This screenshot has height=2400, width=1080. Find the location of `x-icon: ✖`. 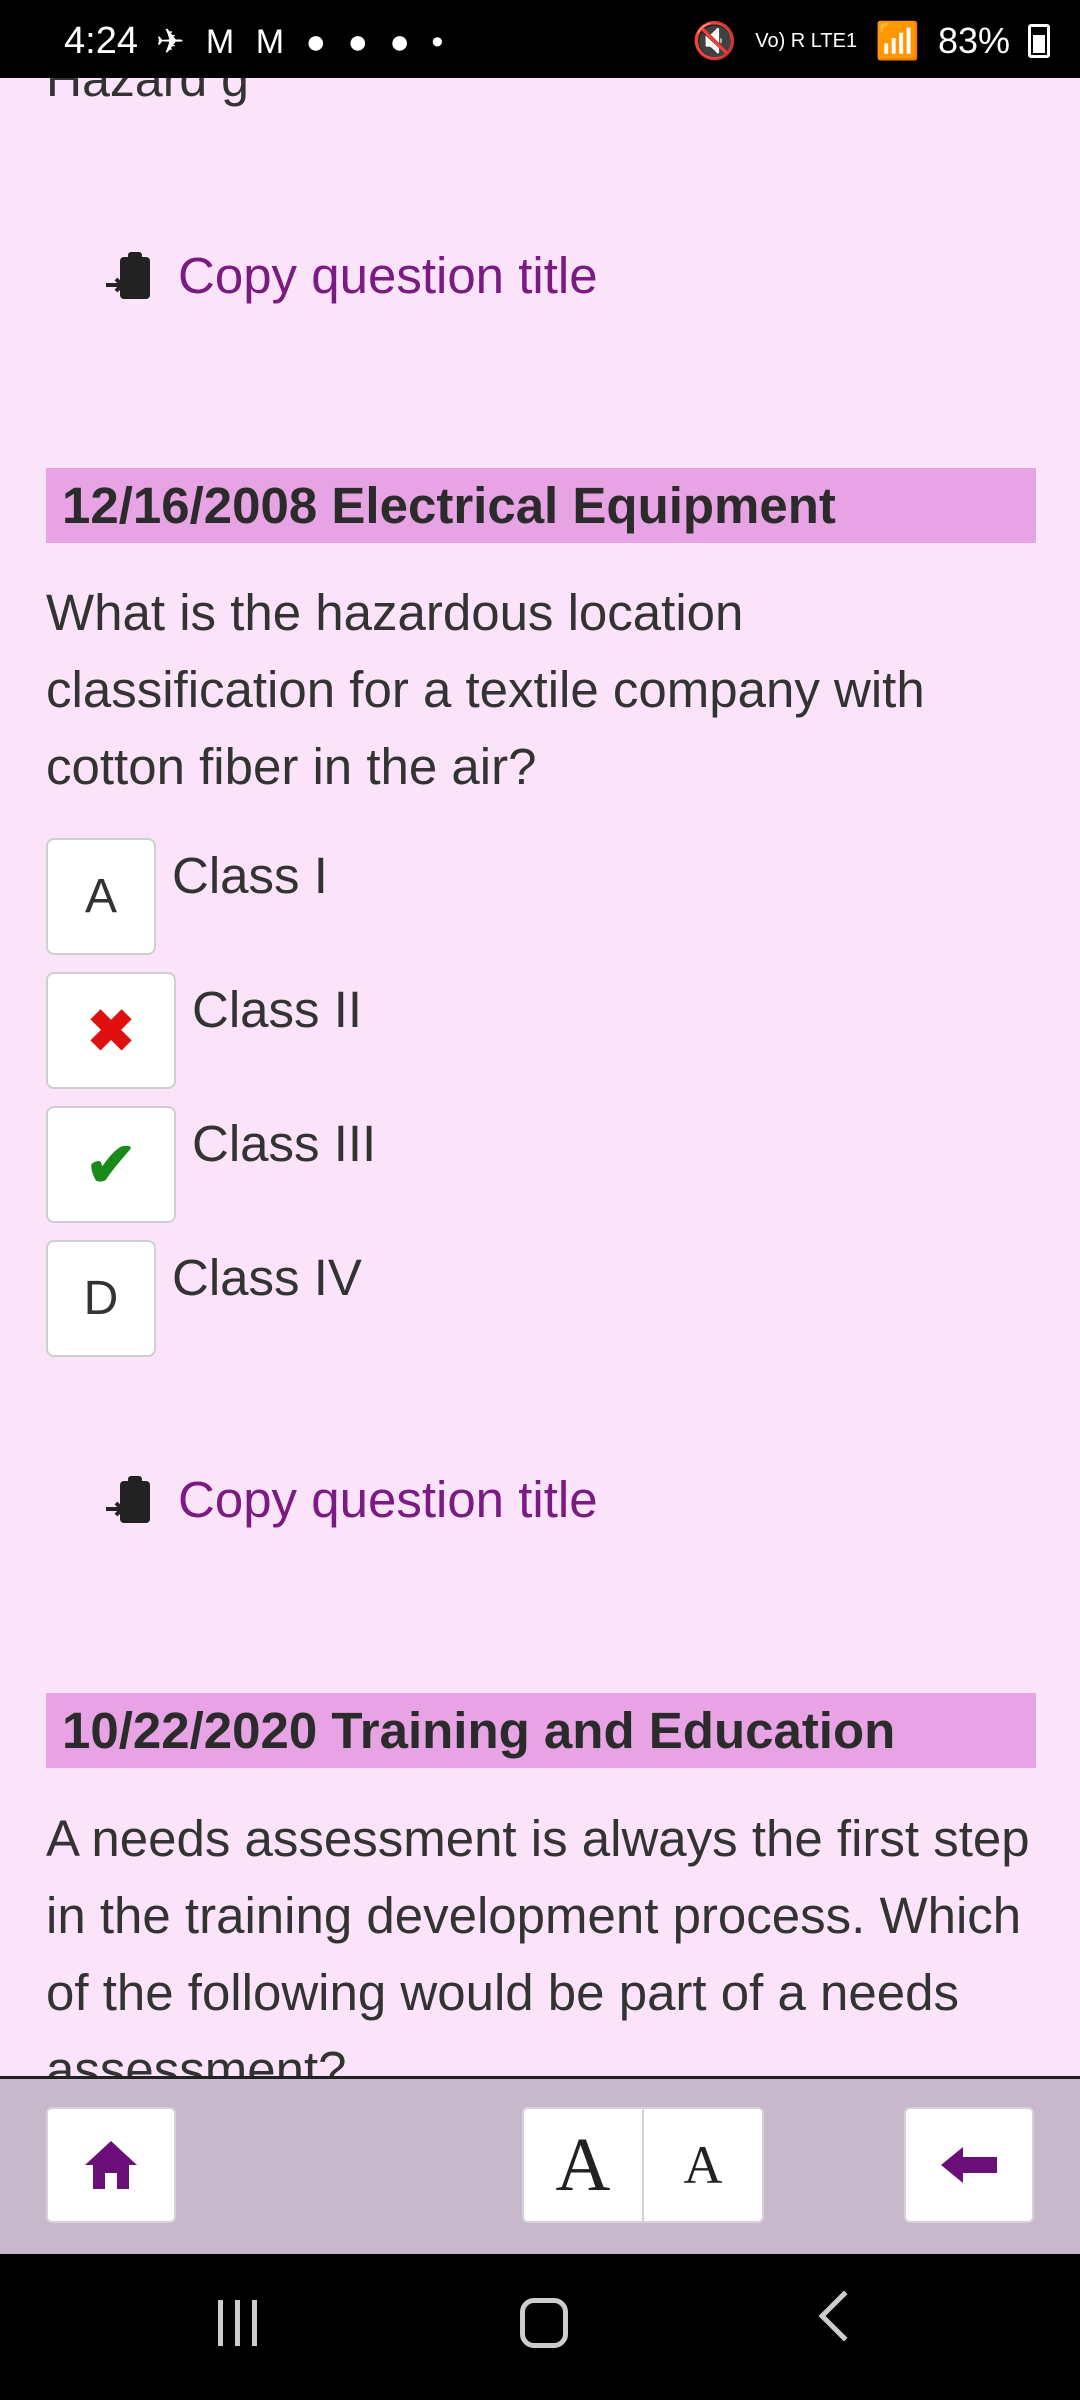

x-icon: ✖ is located at coordinates (111, 1031).